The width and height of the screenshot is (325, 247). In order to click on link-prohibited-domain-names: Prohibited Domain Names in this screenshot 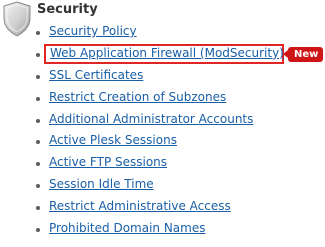, I will do `click(127, 229)`.